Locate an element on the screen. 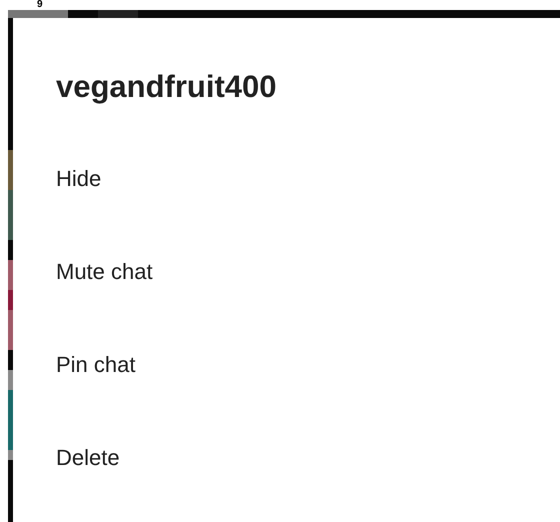 Image resolution: width=560 pixels, height=522 pixels. menu-item: Delete is located at coordinates (88, 472).